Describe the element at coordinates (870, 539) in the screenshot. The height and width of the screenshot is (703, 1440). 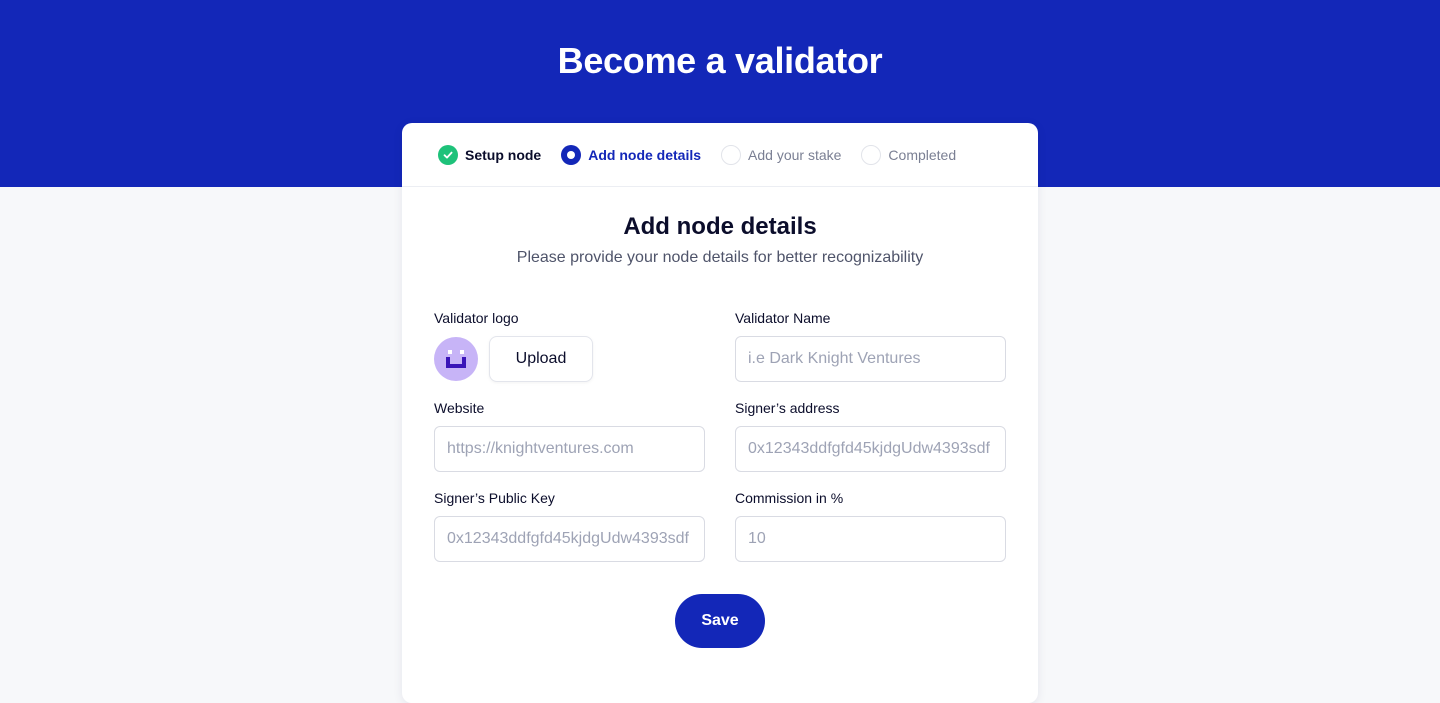
I see `commission-input` at that location.